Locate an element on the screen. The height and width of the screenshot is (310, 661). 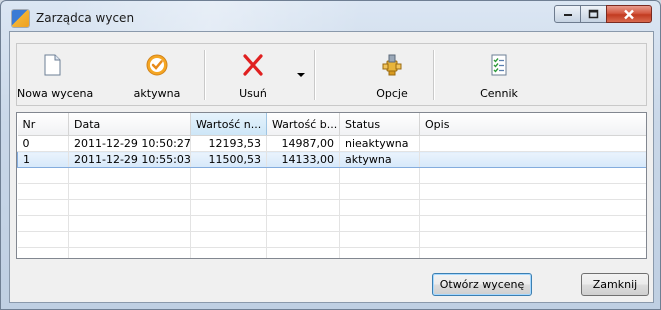
cell-data: 2011-12-29 10:50:27 is located at coordinates (129, 143).